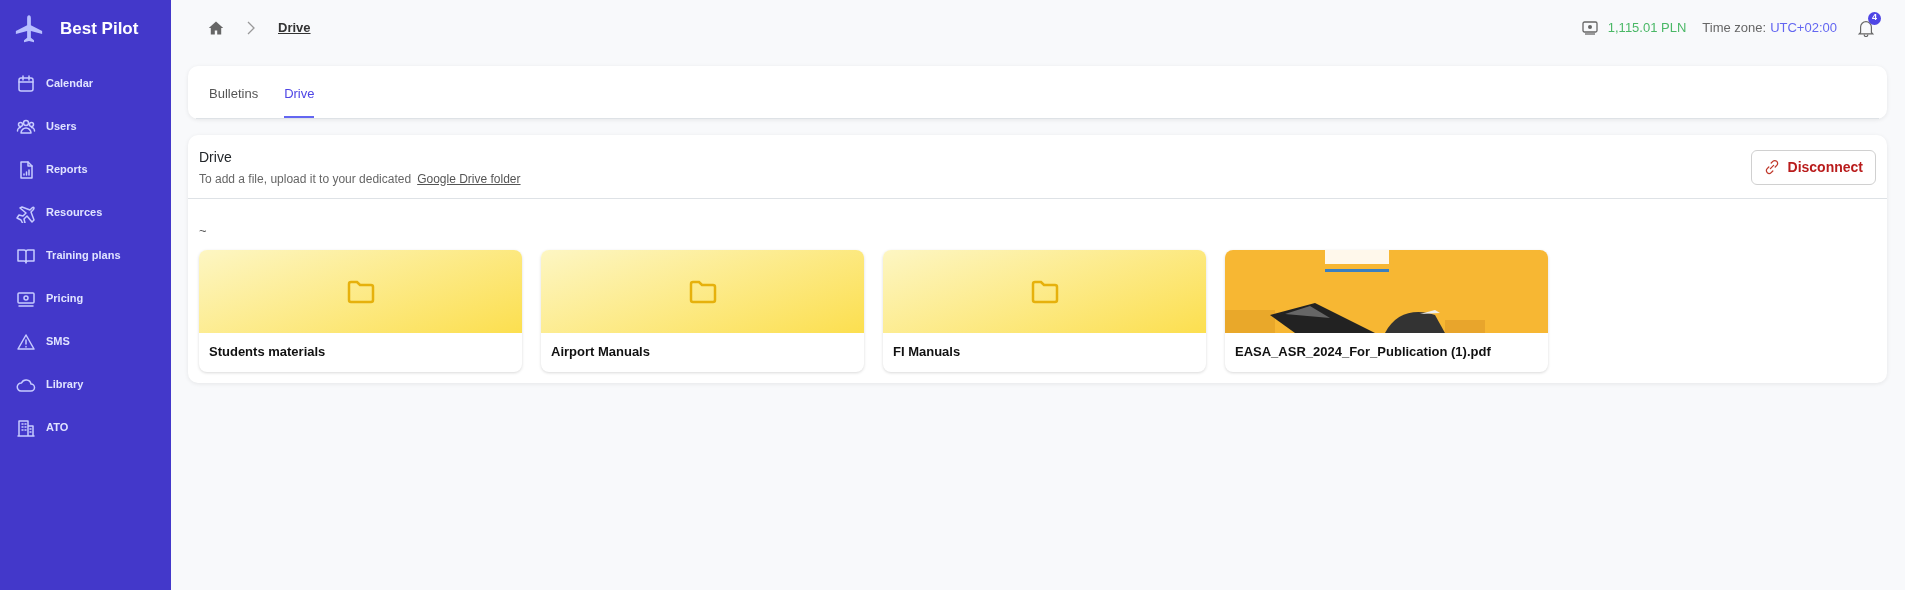  I want to click on brand-name: Best Pilot, so click(99, 29).